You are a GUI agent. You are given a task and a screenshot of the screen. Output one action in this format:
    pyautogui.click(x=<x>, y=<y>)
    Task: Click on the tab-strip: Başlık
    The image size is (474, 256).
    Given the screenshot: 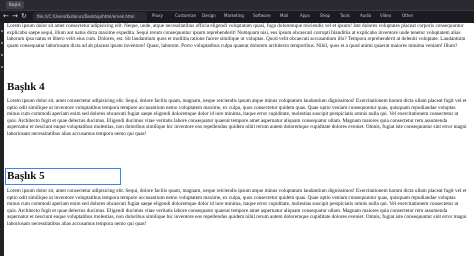 What is the action you would take?
    pyautogui.click(x=237, y=5)
    